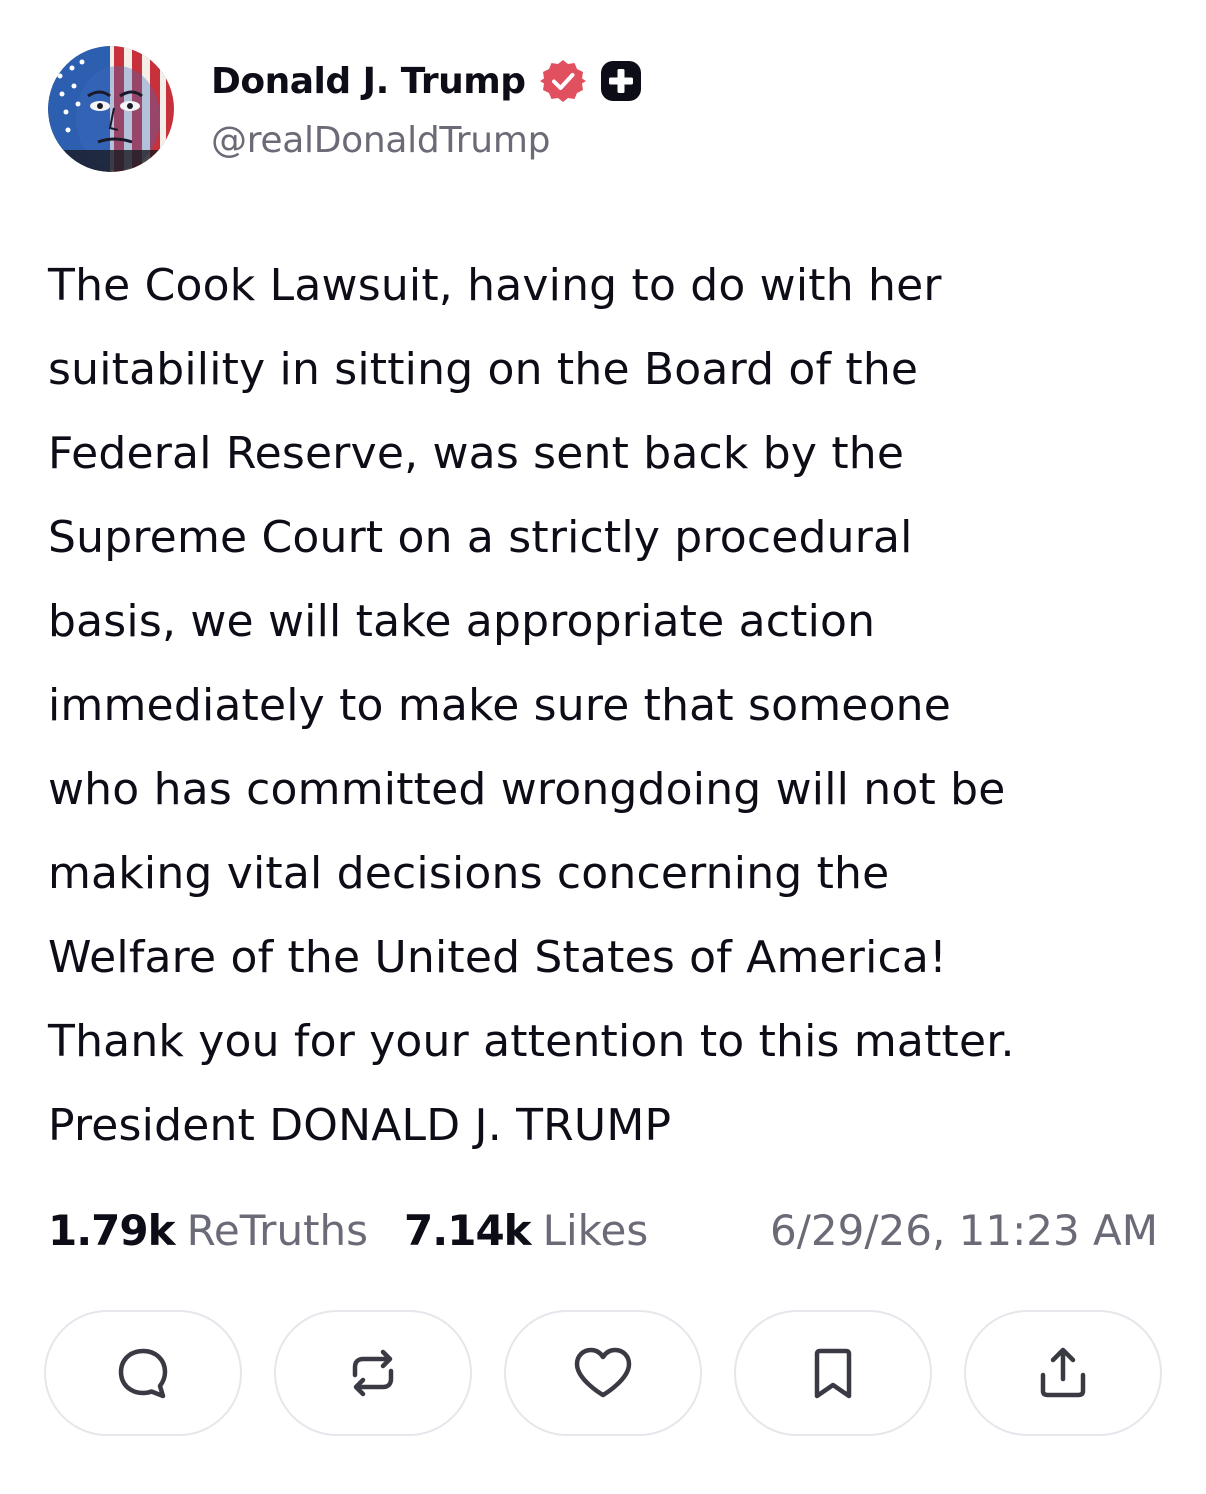 This screenshot has width=1206, height=1494. I want to click on post-timestamp: 6/29/26, 11:23 AM, so click(964, 1230).